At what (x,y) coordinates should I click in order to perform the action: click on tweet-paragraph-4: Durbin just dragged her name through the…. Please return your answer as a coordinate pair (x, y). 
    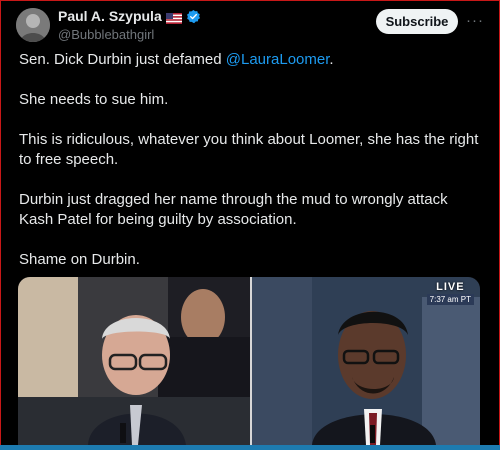
    Looking at the image, I should click on (233, 209).